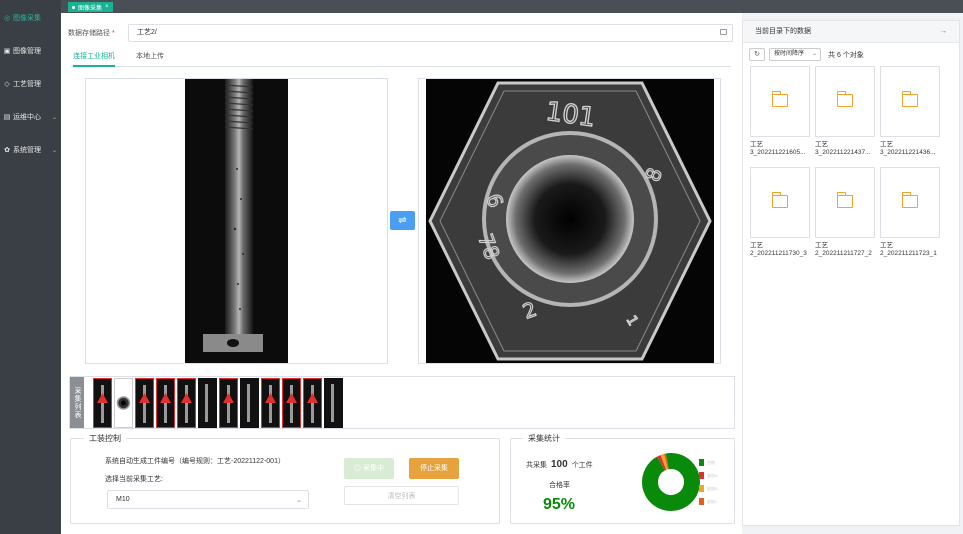 This screenshot has height=534, width=963. What do you see at coordinates (113, 33) in the screenshot?
I see `required-mark: *` at bounding box center [113, 33].